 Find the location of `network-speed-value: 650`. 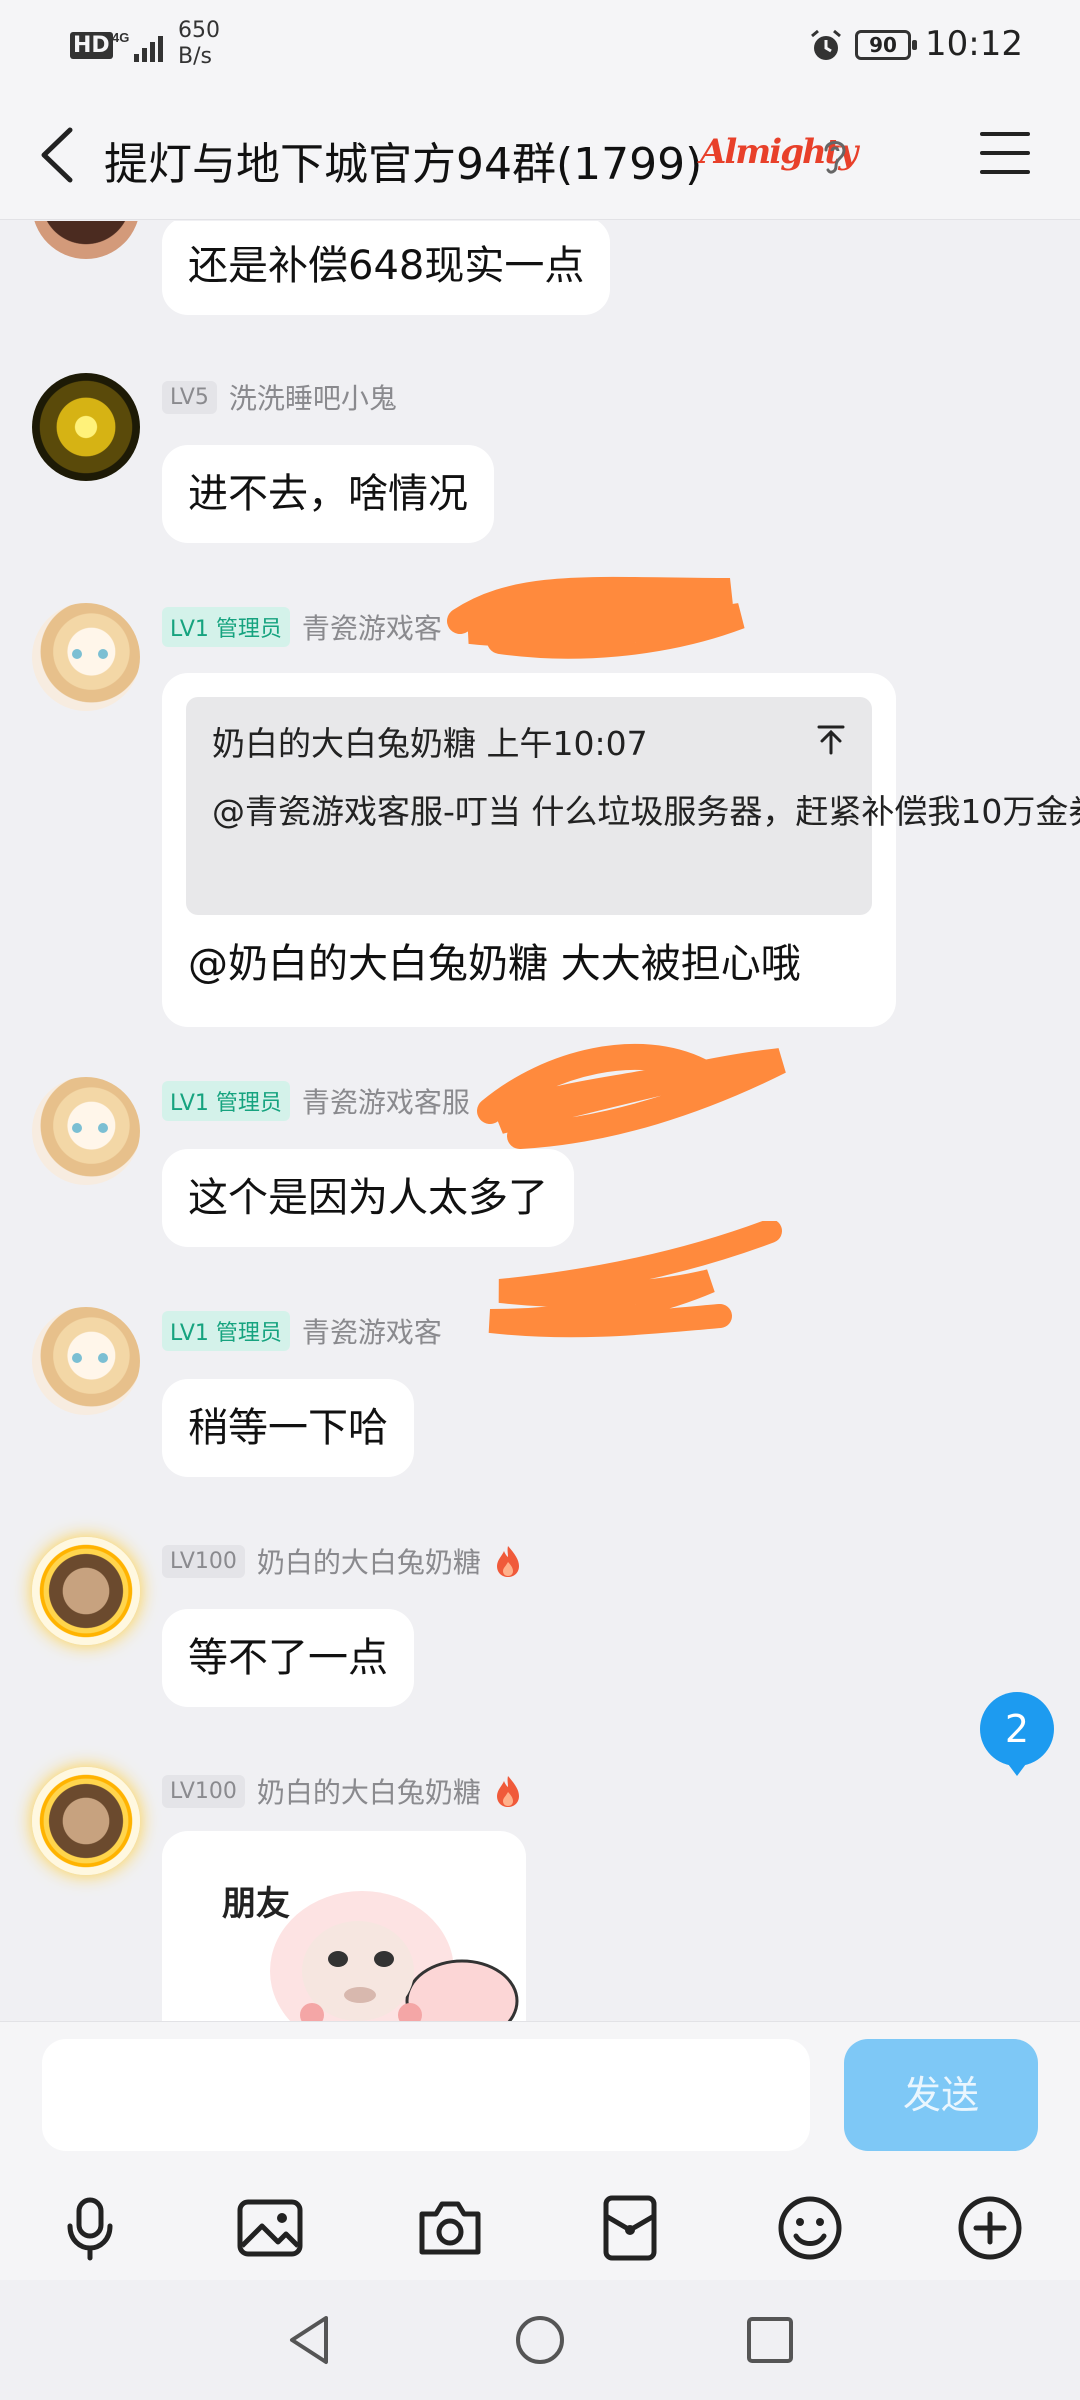

network-speed-value: 650 is located at coordinates (199, 30).